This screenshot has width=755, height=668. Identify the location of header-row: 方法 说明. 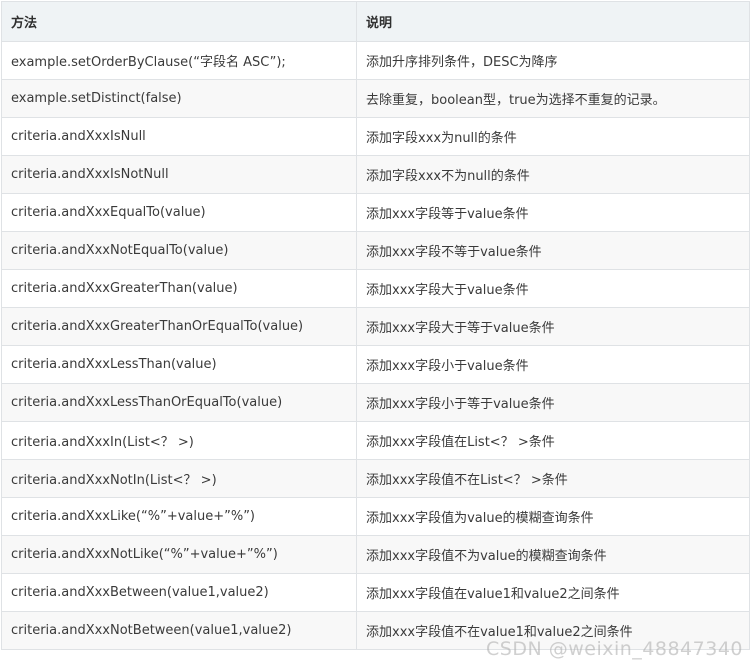
(375, 21).